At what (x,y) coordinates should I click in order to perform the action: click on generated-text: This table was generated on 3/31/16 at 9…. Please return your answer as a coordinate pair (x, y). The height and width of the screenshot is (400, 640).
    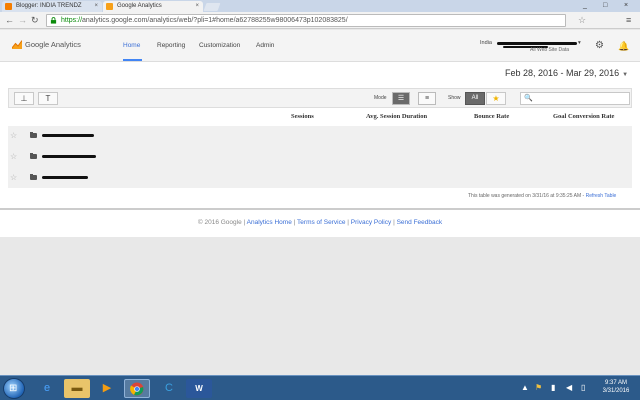
    Looking at the image, I should click on (526, 196).